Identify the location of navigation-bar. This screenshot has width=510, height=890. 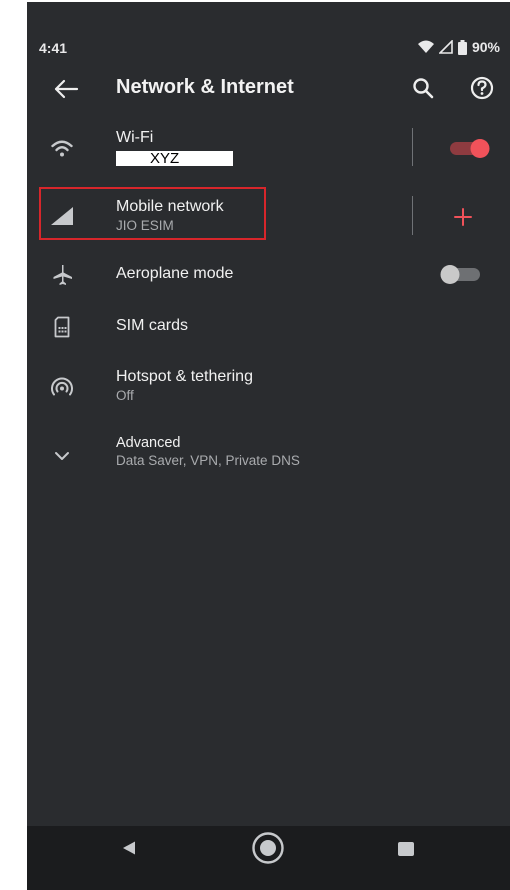
(268, 848).